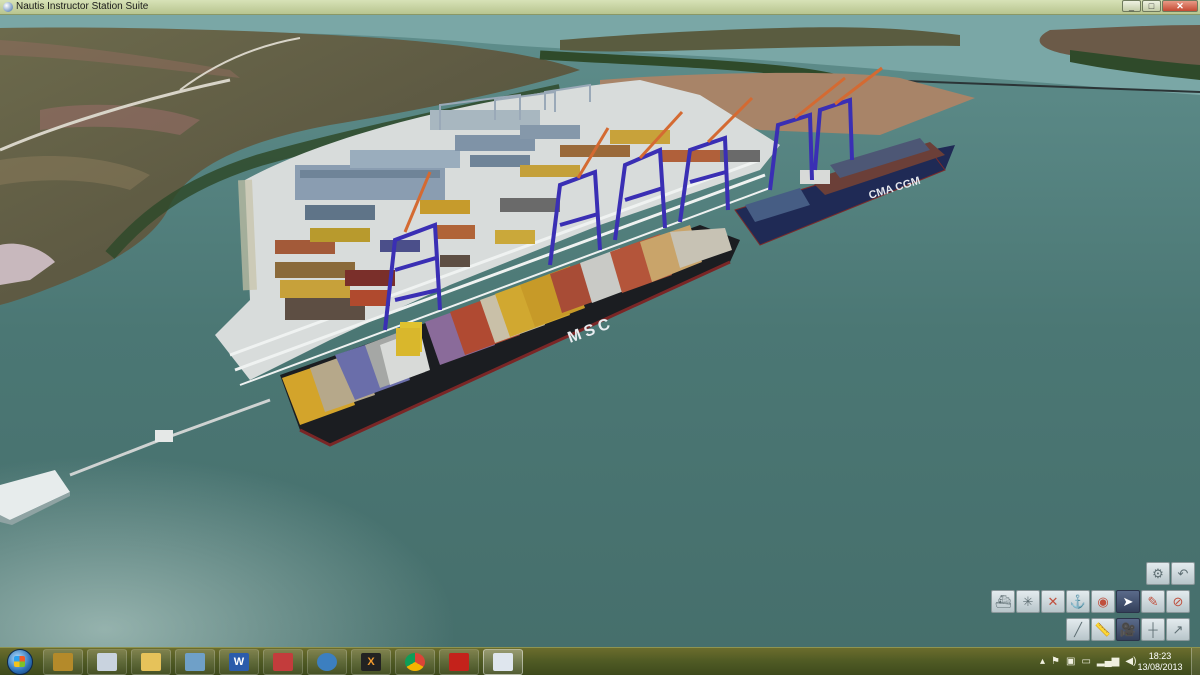 The image size is (1200, 675). What do you see at coordinates (8, 7) in the screenshot?
I see `app-icon` at bounding box center [8, 7].